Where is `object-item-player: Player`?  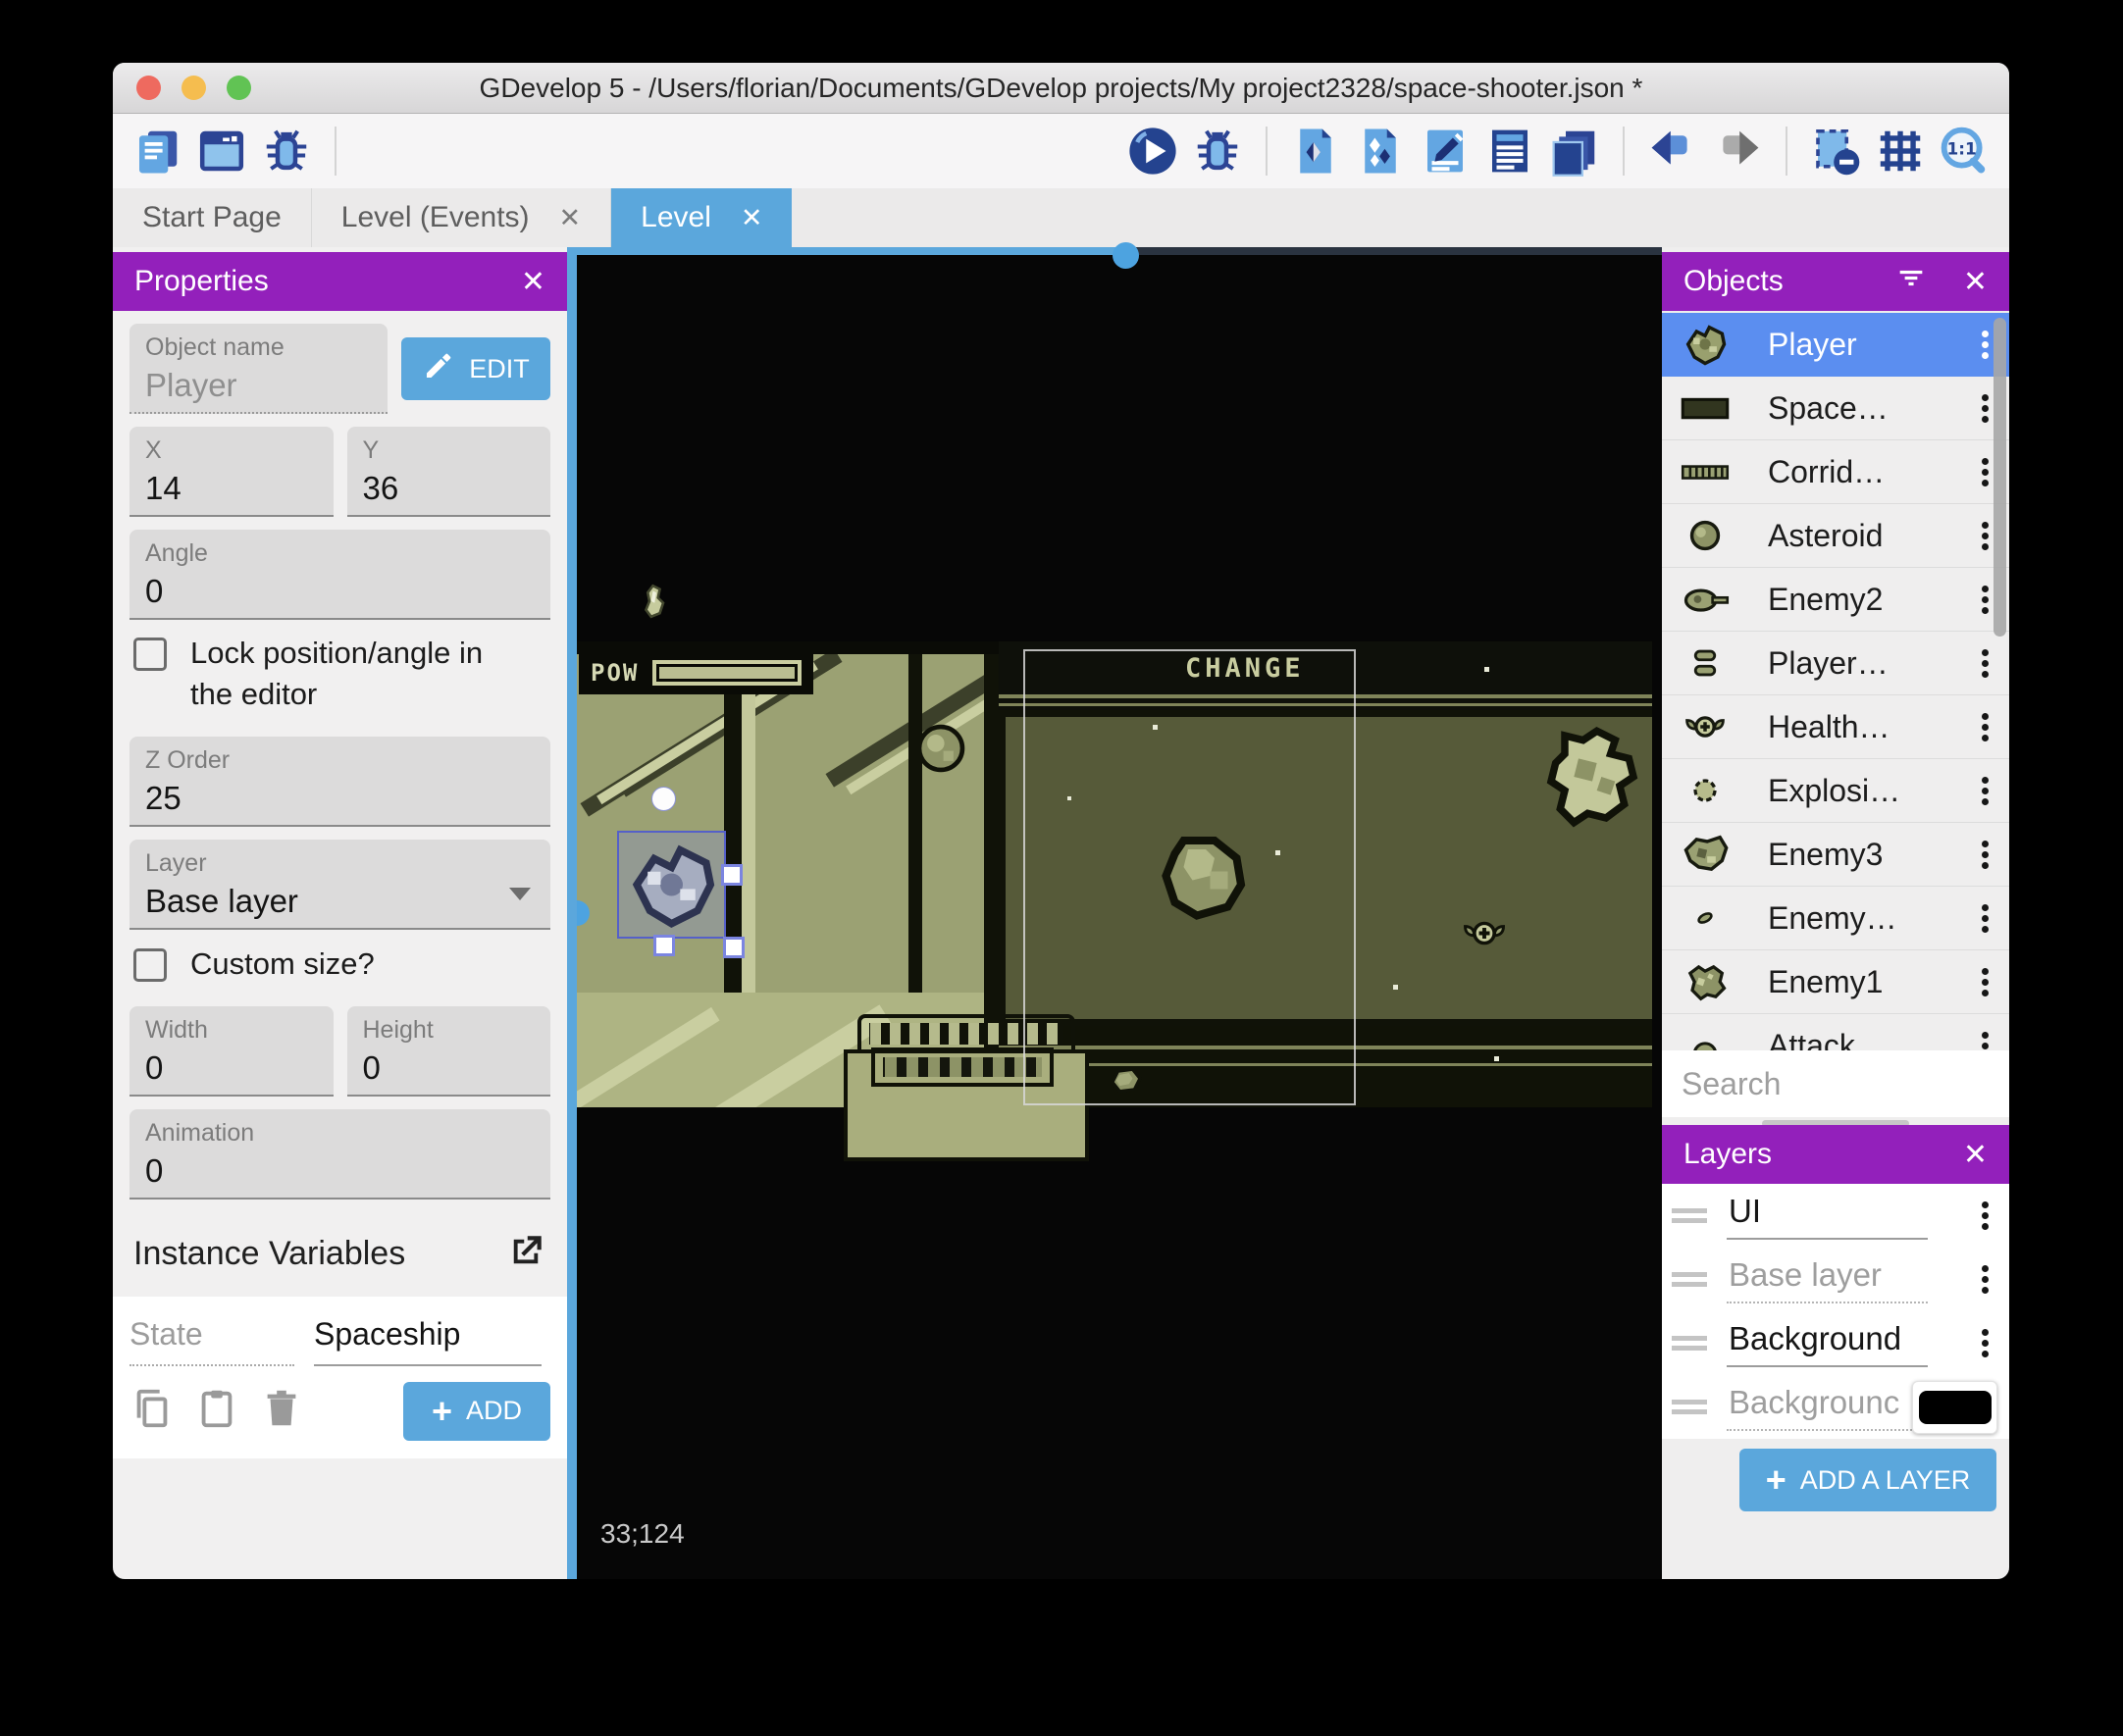 object-item-player: Player is located at coordinates (1836, 345).